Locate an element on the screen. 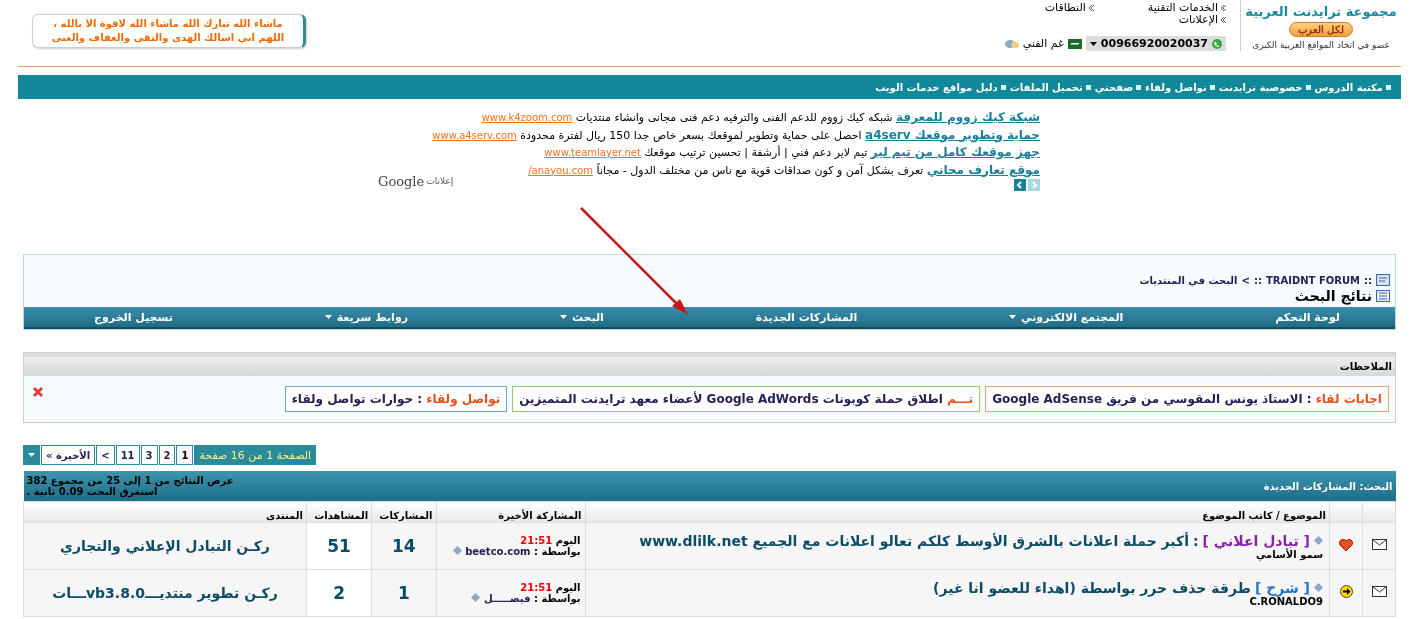 This screenshot has height=619, width=1419. notice: تـــم اطلاق حملة كوبونات Google AdWords لأعضاء معهد ترايدنت المتميزين is located at coordinates (746, 399).